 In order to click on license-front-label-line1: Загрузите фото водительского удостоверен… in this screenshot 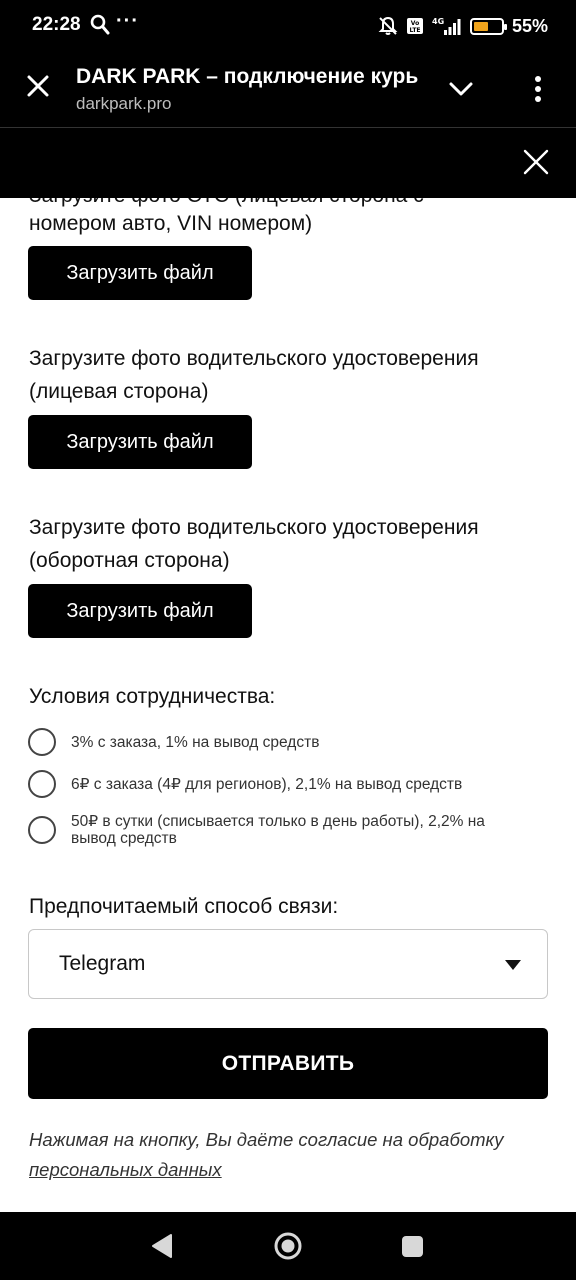, I will do `click(254, 358)`.